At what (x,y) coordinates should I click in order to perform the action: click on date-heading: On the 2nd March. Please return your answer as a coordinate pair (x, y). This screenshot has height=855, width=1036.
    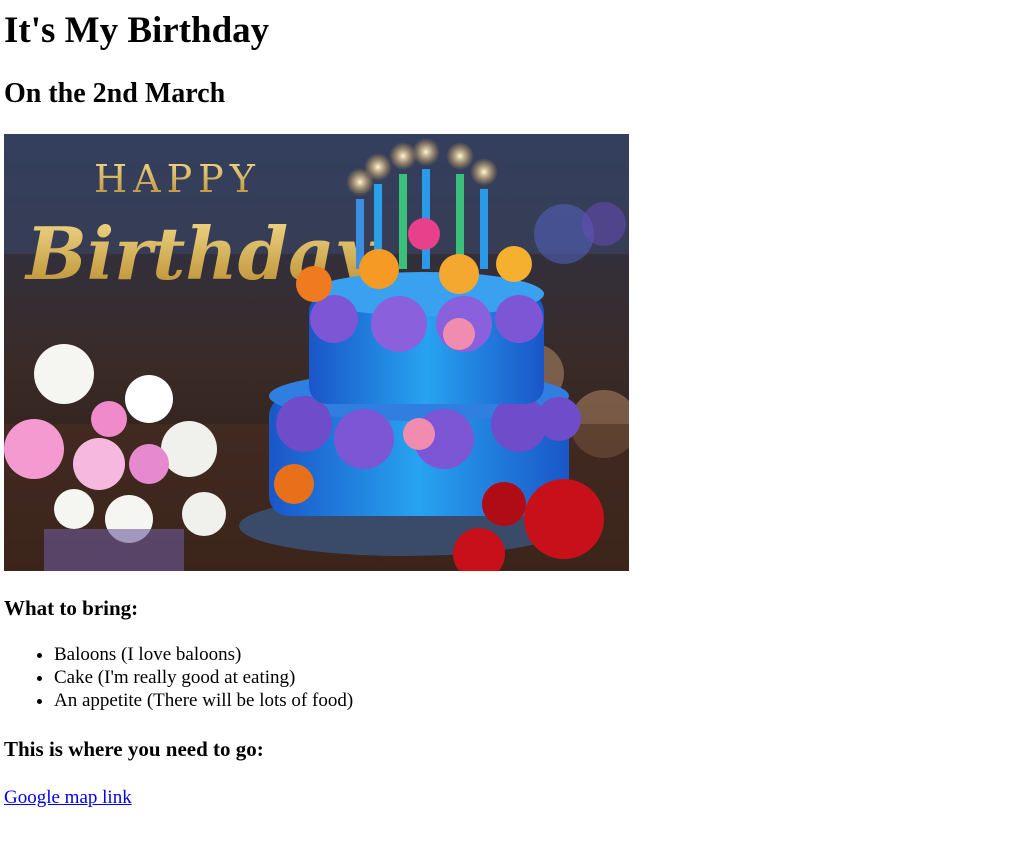
    Looking at the image, I should click on (115, 93).